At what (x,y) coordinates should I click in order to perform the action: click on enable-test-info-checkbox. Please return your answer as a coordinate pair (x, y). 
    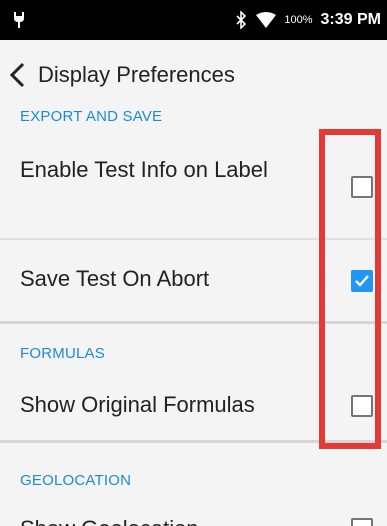
    Looking at the image, I should click on (362, 187).